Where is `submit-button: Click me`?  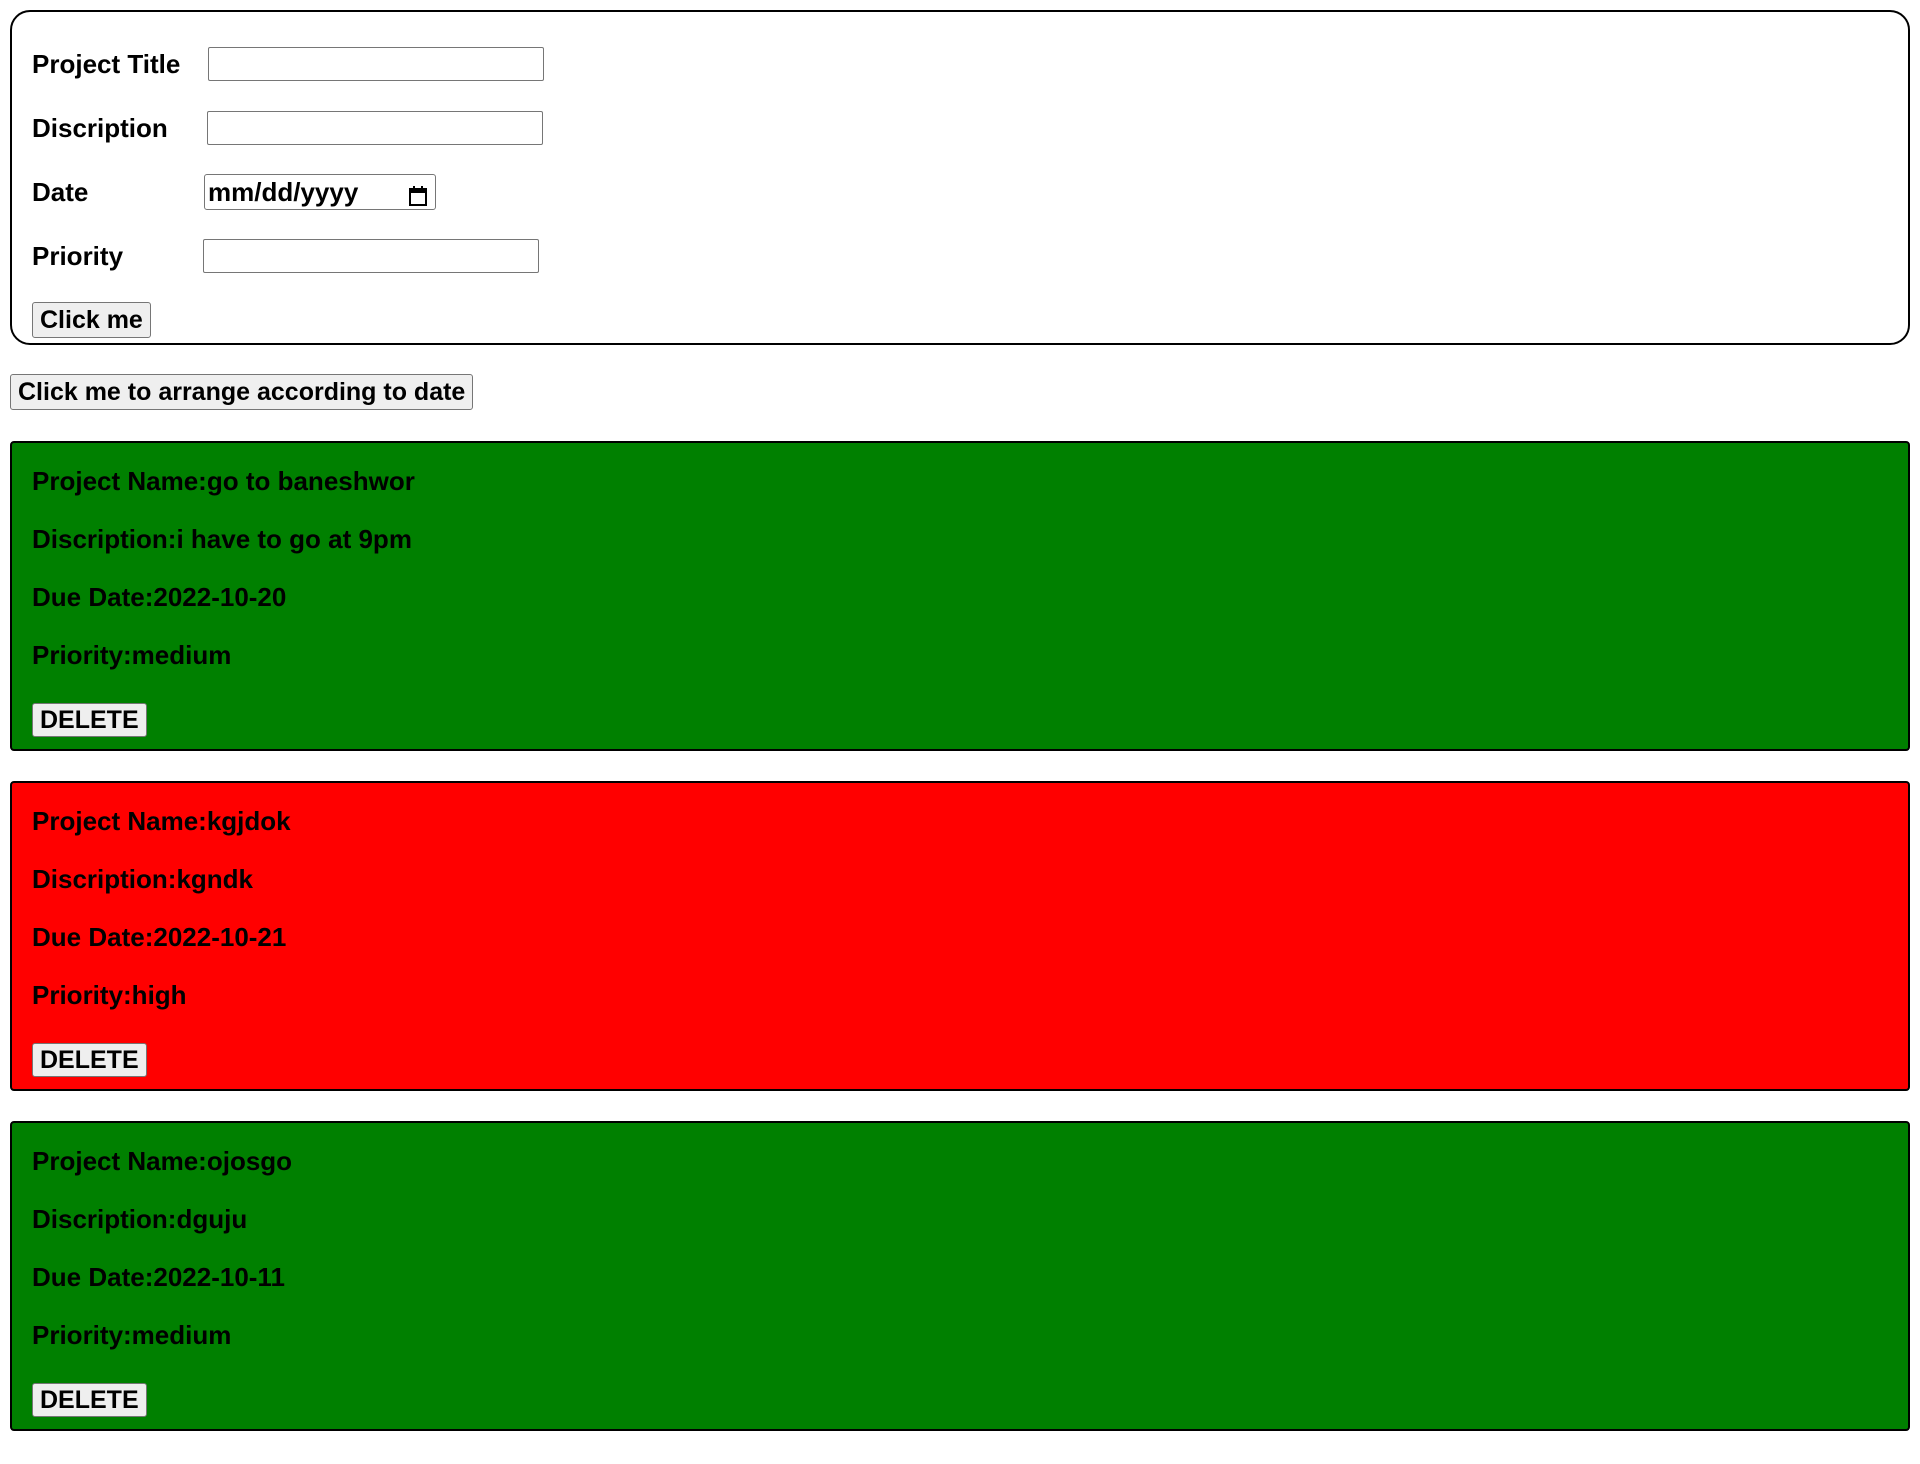 submit-button: Click me is located at coordinates (91, 320).